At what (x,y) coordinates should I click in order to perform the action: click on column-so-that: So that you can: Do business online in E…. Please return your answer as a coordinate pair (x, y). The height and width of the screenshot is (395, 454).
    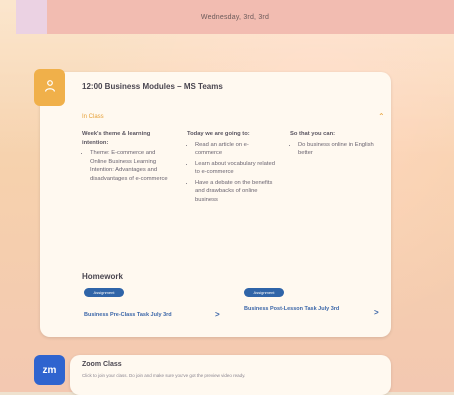
    Looking at the image, I should click on (334, 145).